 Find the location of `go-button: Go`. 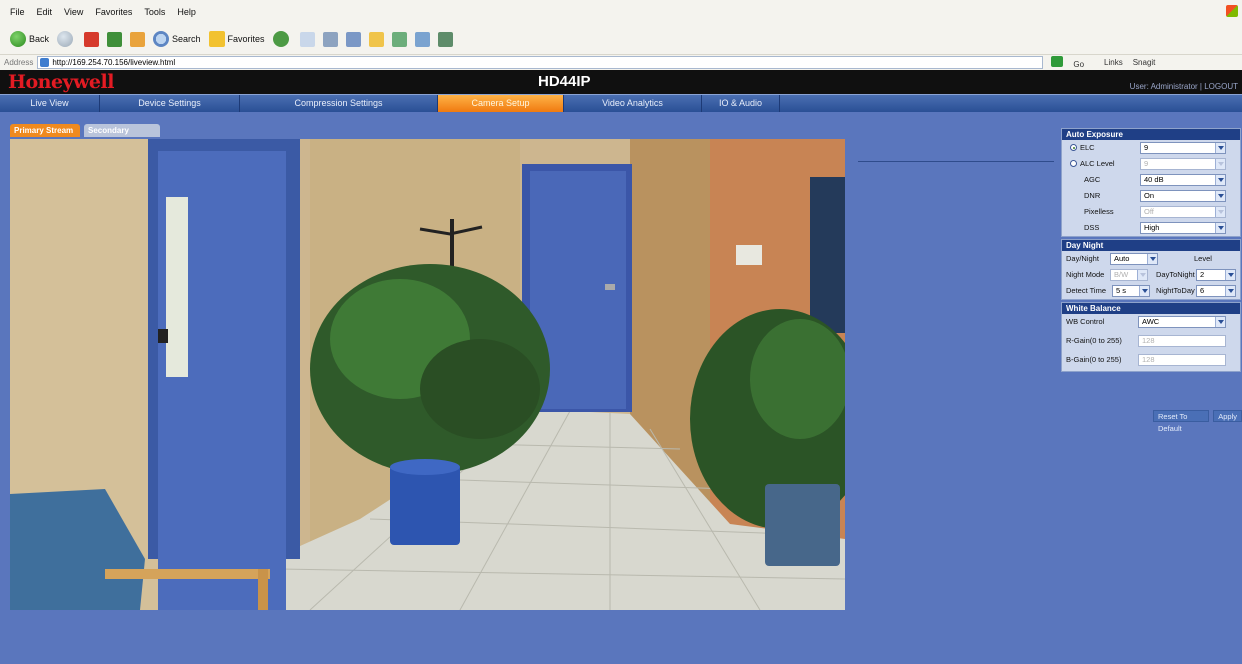

go-button: Go is located at coordinates (1072, 62).